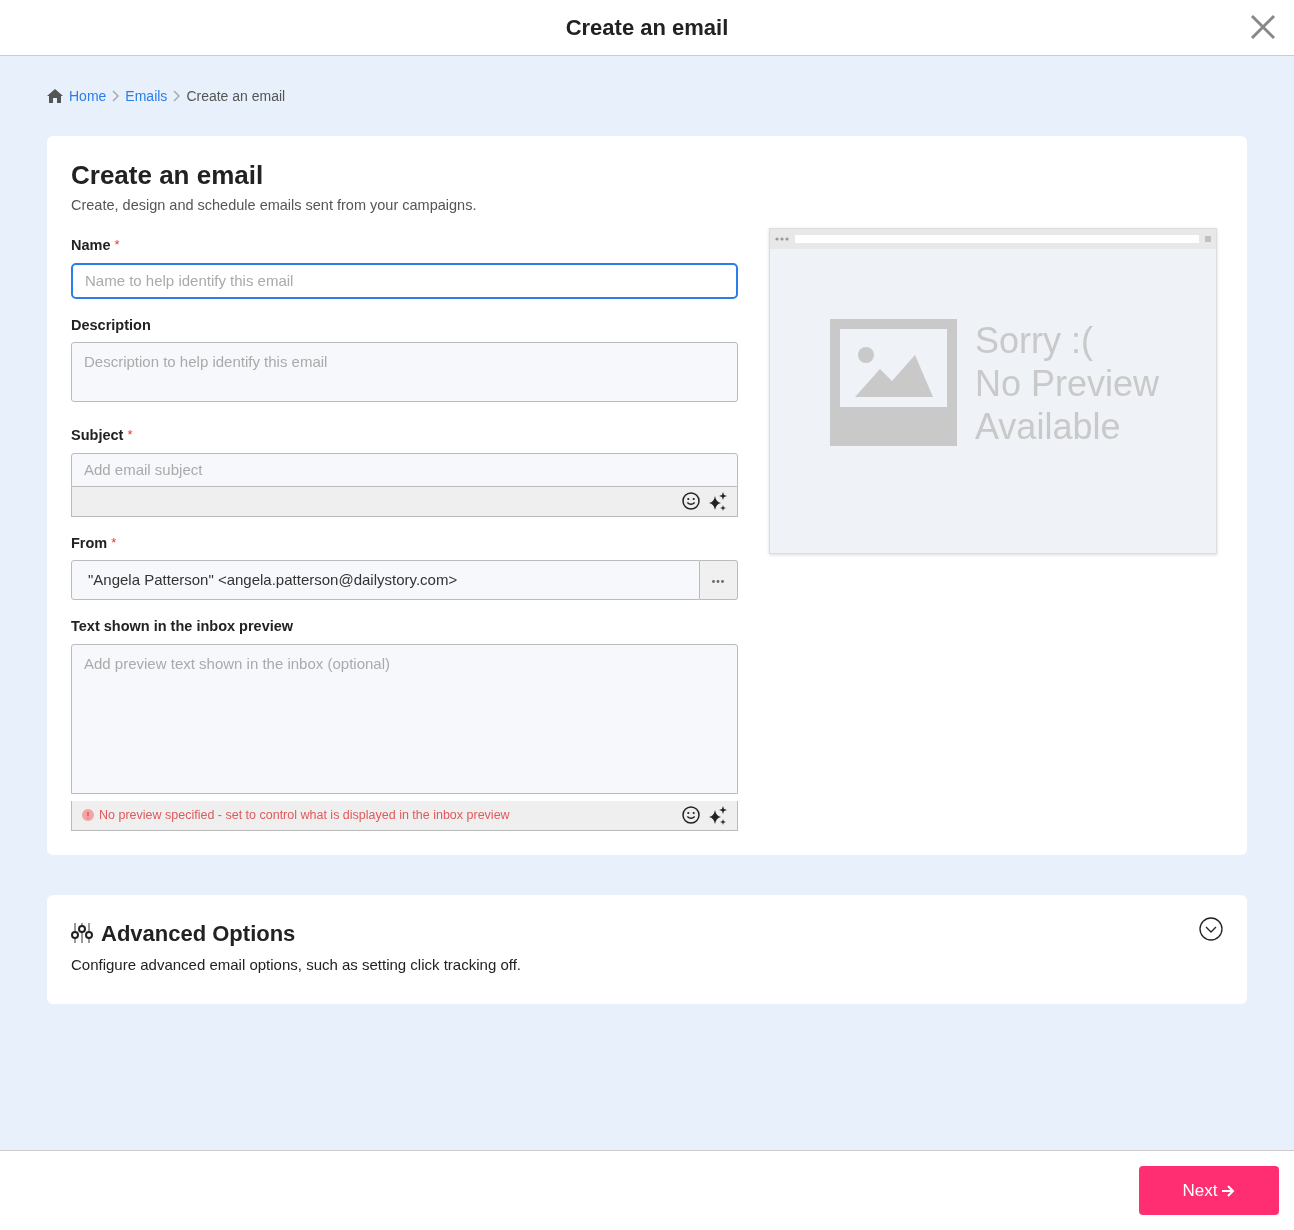 This screenshot has height=1230, width=1294. I want to click on home-icon, so click(55, 96).